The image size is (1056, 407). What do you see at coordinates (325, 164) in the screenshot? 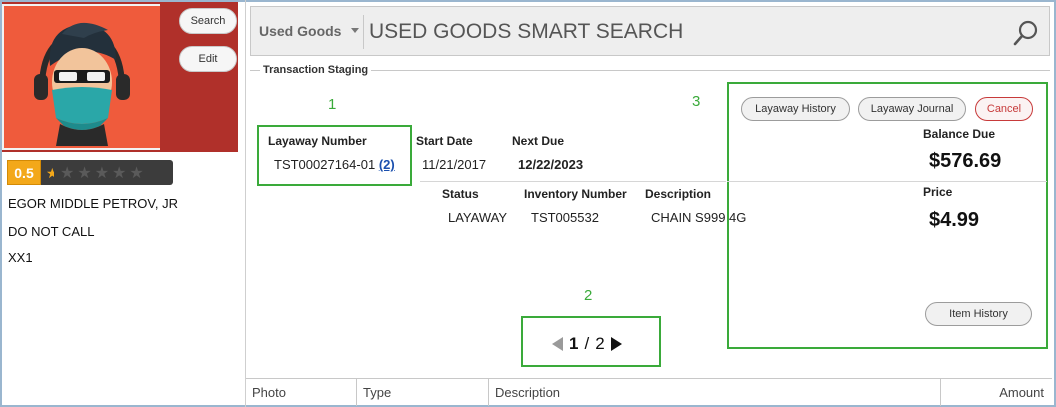
I see `layaway-number: TST00027164-01` at bounding box center [325, 164].